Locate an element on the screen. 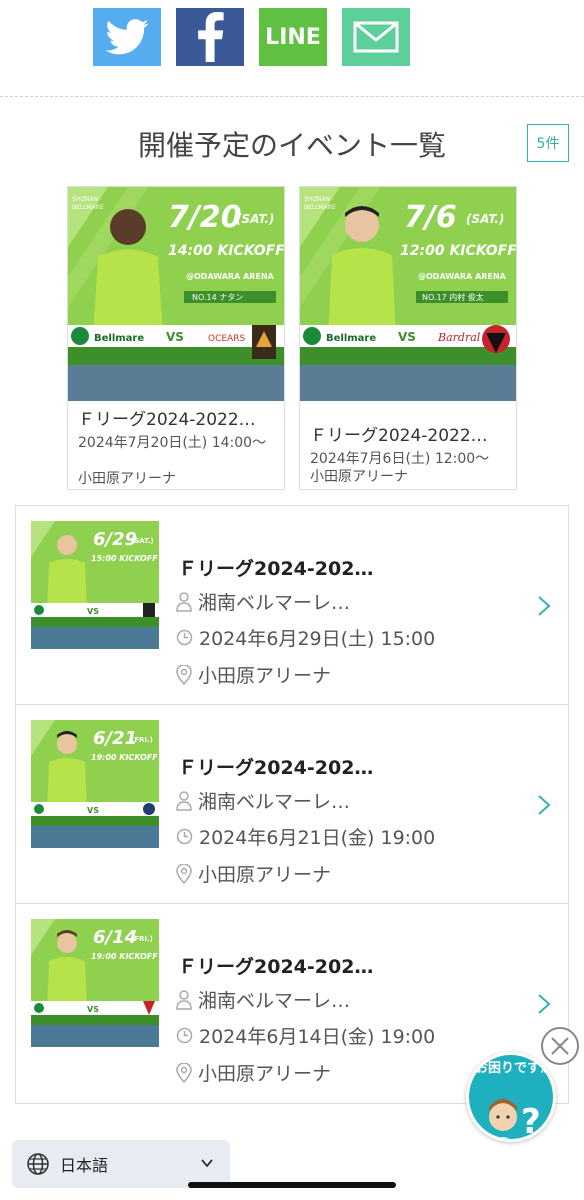 This screenshot has width=584, height=1200. mail-icon is located at coordinates (376, 37).